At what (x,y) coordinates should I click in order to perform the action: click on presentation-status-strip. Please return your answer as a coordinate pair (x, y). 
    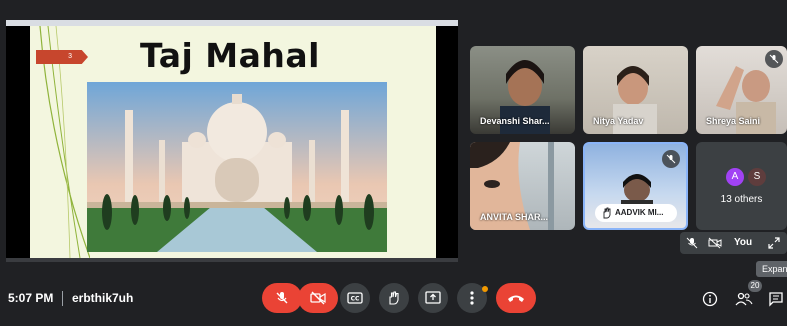
    Looking at the image, I should click on (232, 260).